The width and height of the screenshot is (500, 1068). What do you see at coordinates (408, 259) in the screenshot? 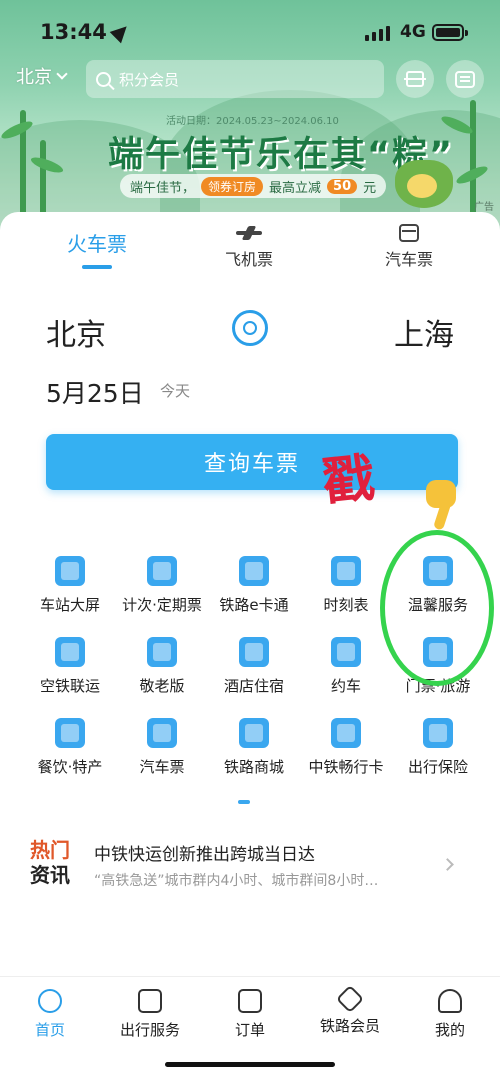
I see `tab-label: 汽车票` at bounding box center [408, 259].